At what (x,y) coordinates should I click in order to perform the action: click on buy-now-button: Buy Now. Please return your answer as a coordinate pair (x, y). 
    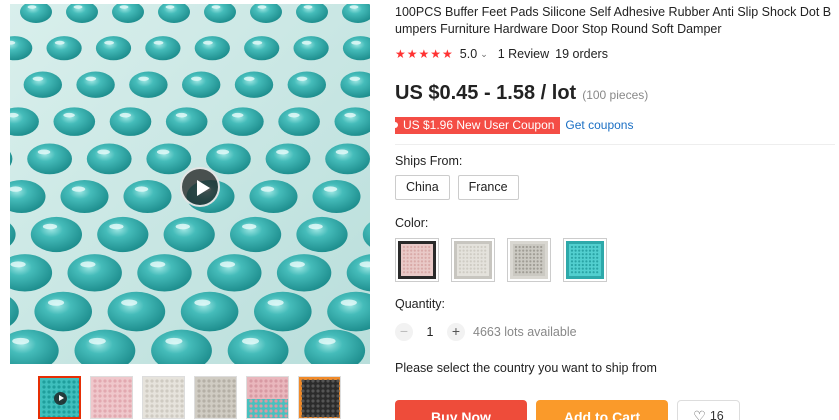
    Looking at the image, I should click on (461, 410).